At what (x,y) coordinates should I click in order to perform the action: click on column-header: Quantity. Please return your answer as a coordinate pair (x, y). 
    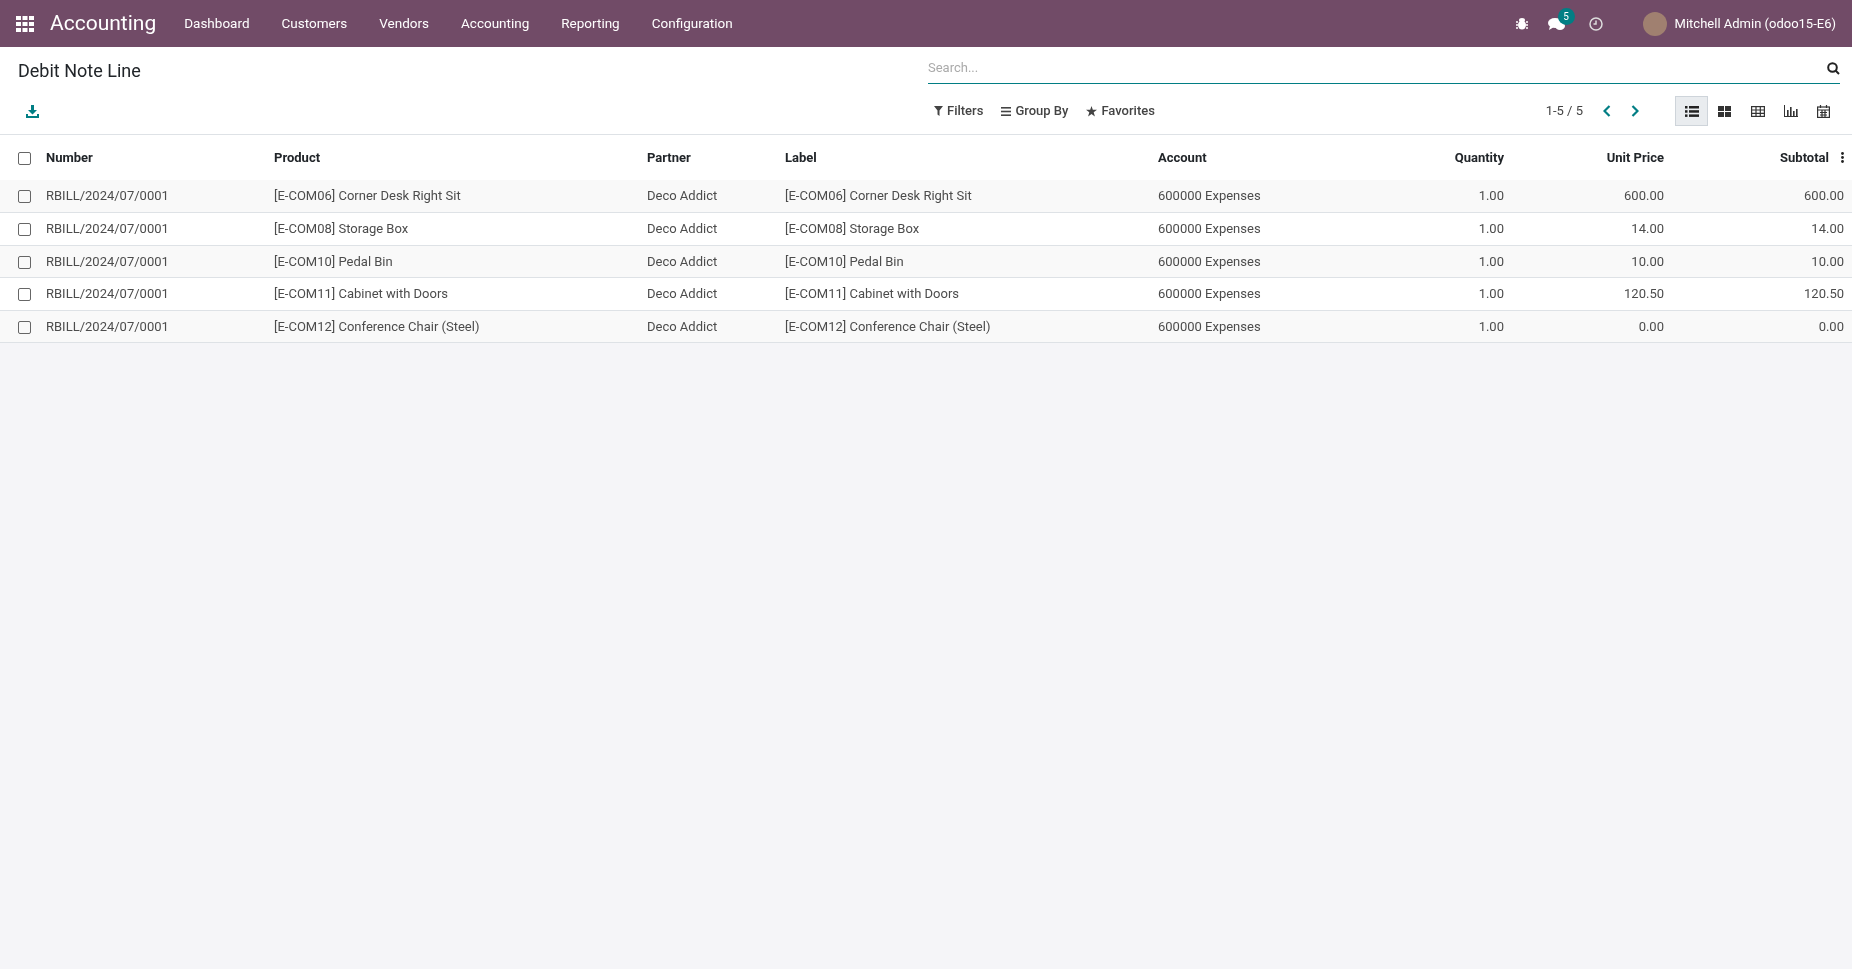
    Looking at the image, I should click on (1479, 157).